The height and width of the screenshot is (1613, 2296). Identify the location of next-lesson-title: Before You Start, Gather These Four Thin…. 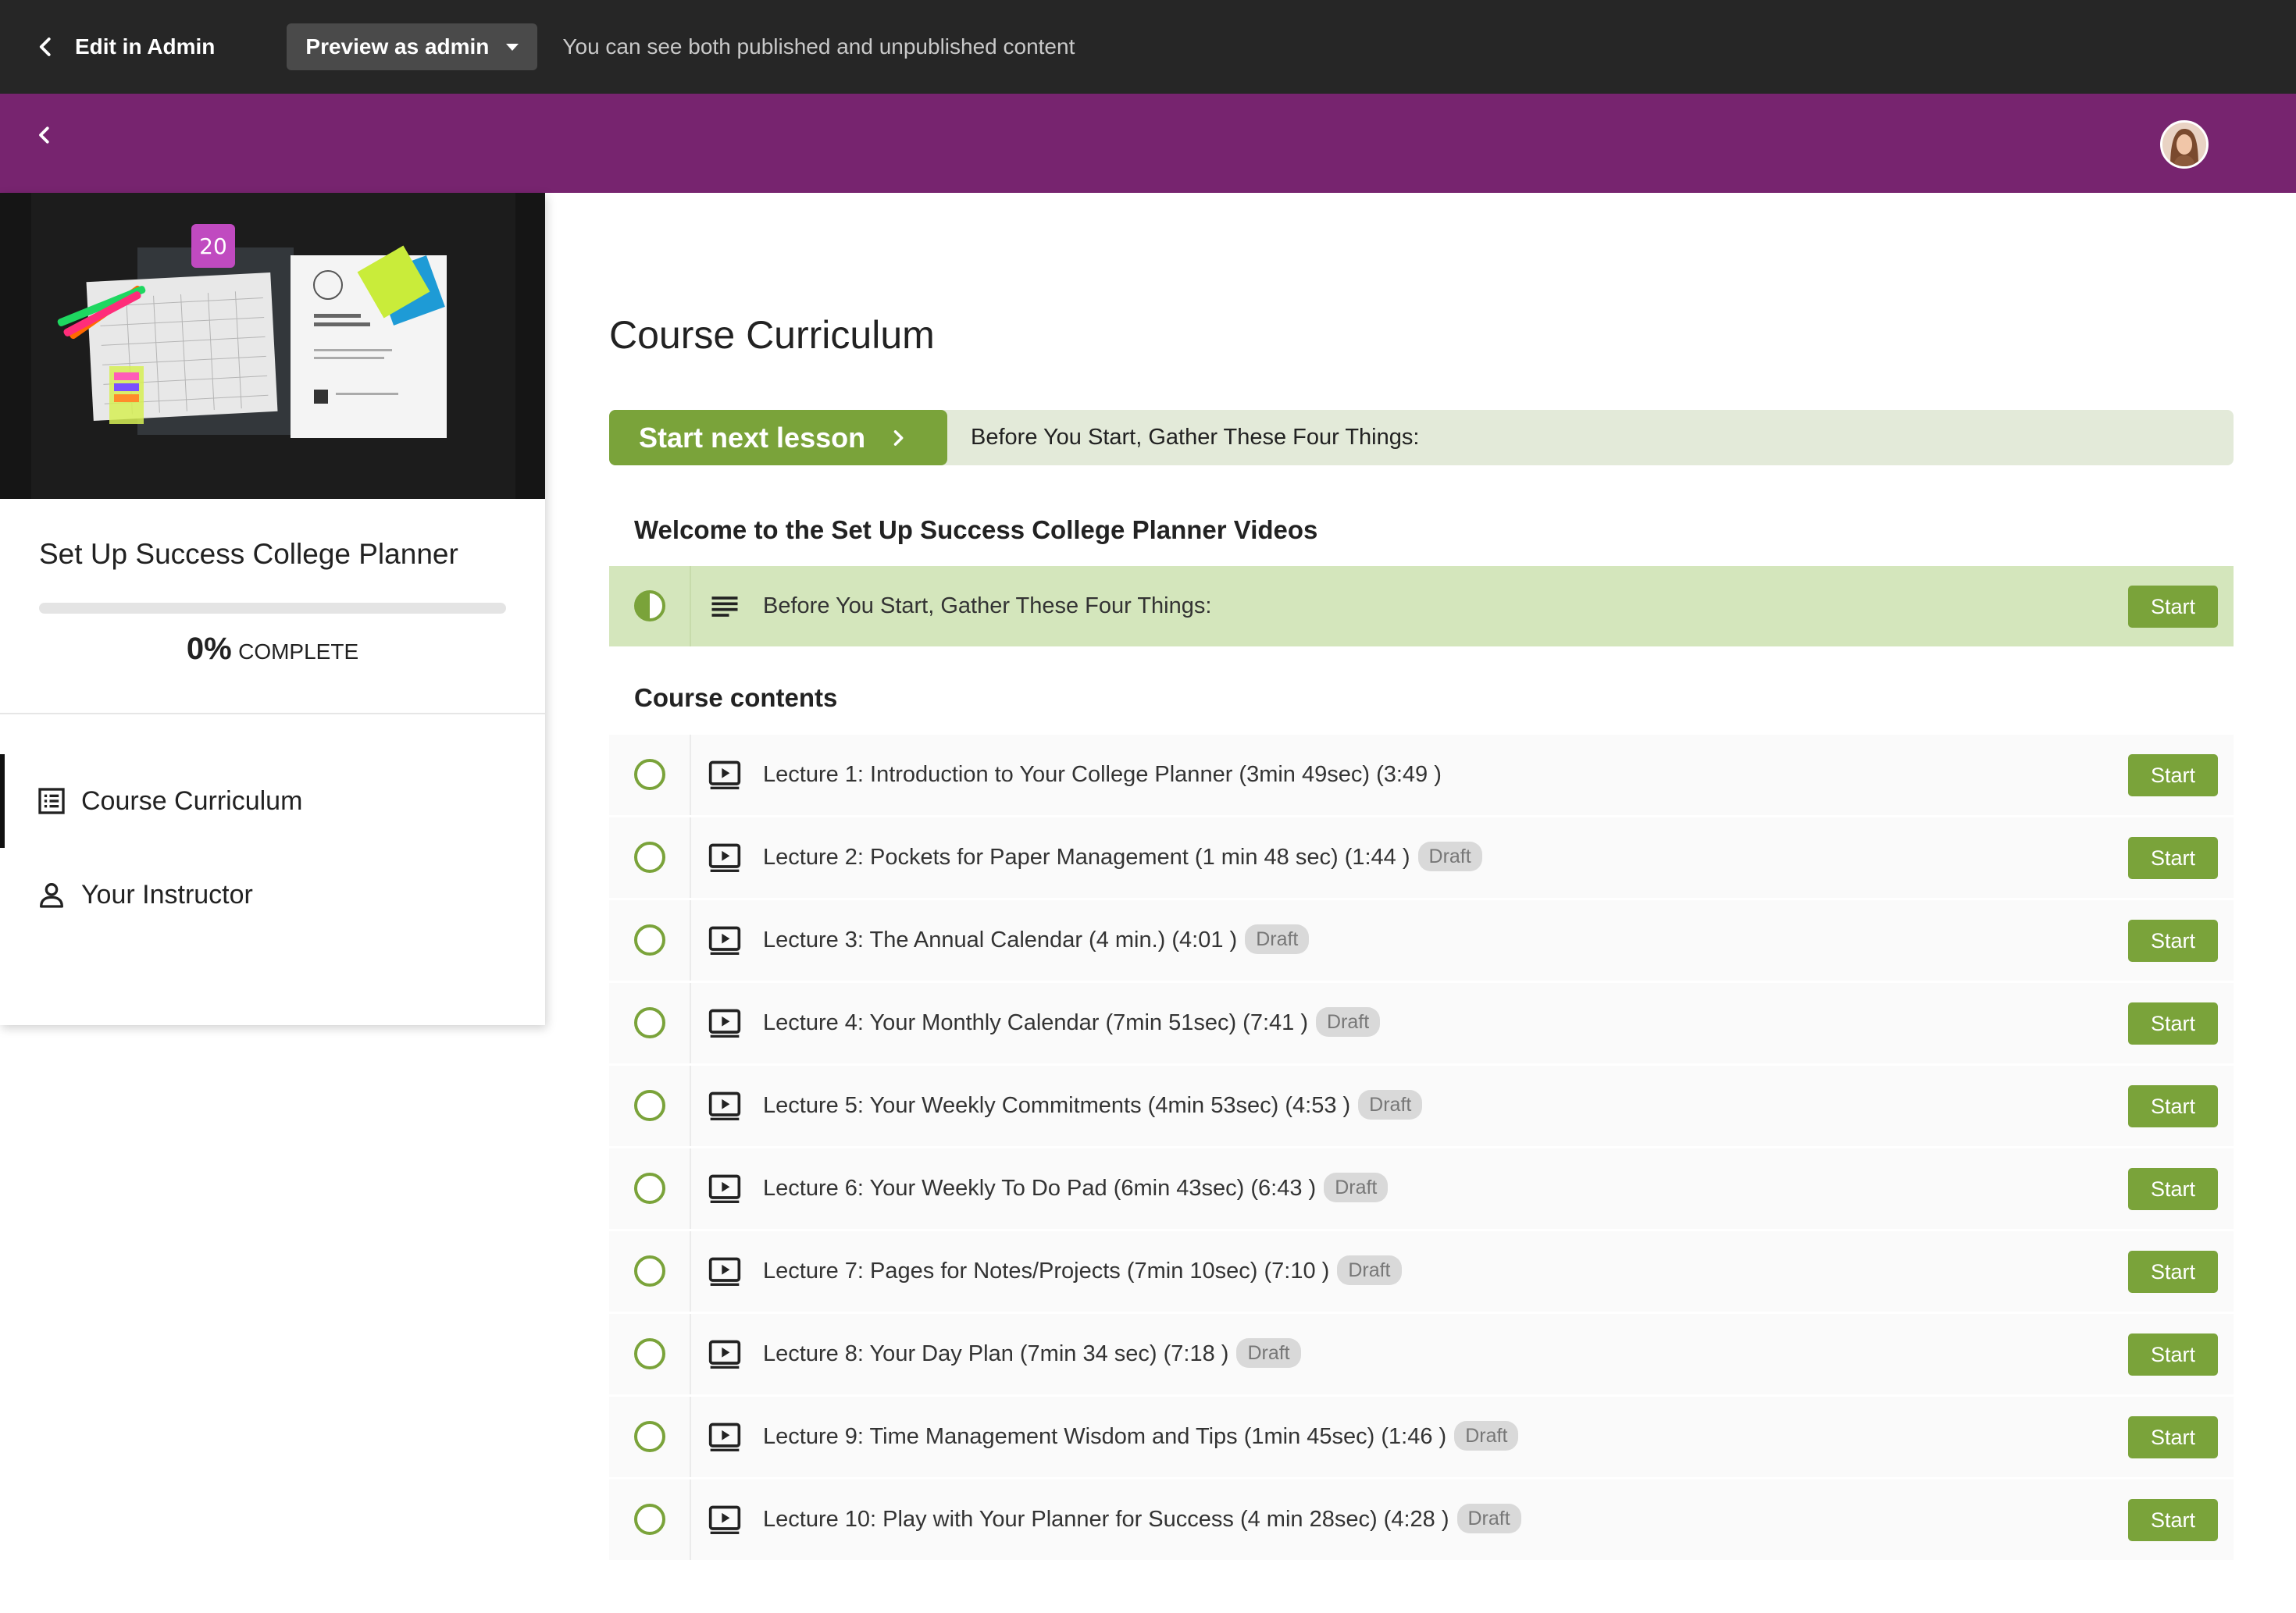
(1195, 437).